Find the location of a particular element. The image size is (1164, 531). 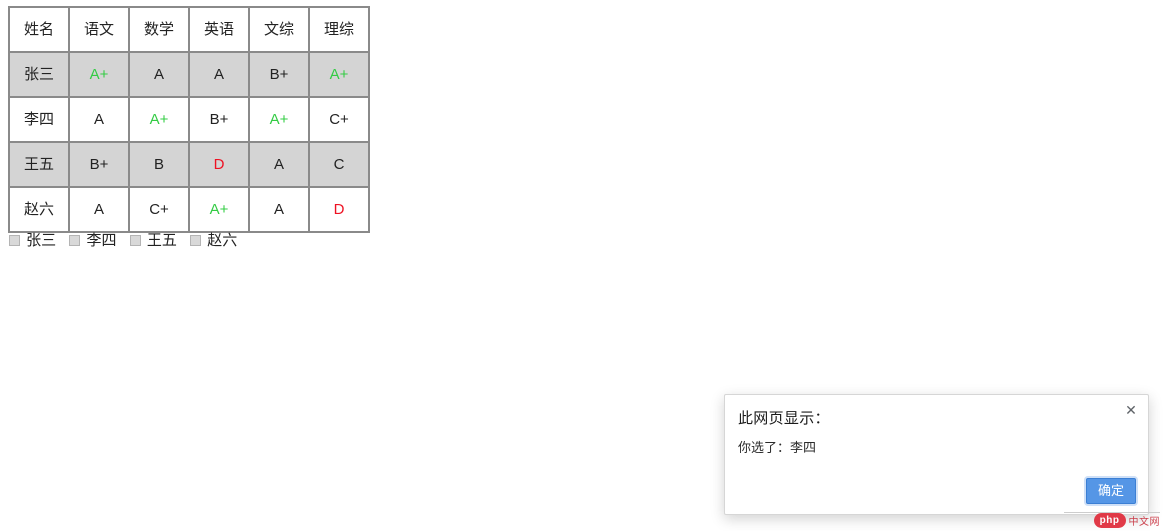

cell-student-name: 张三 is located at coordinates (40, 75).